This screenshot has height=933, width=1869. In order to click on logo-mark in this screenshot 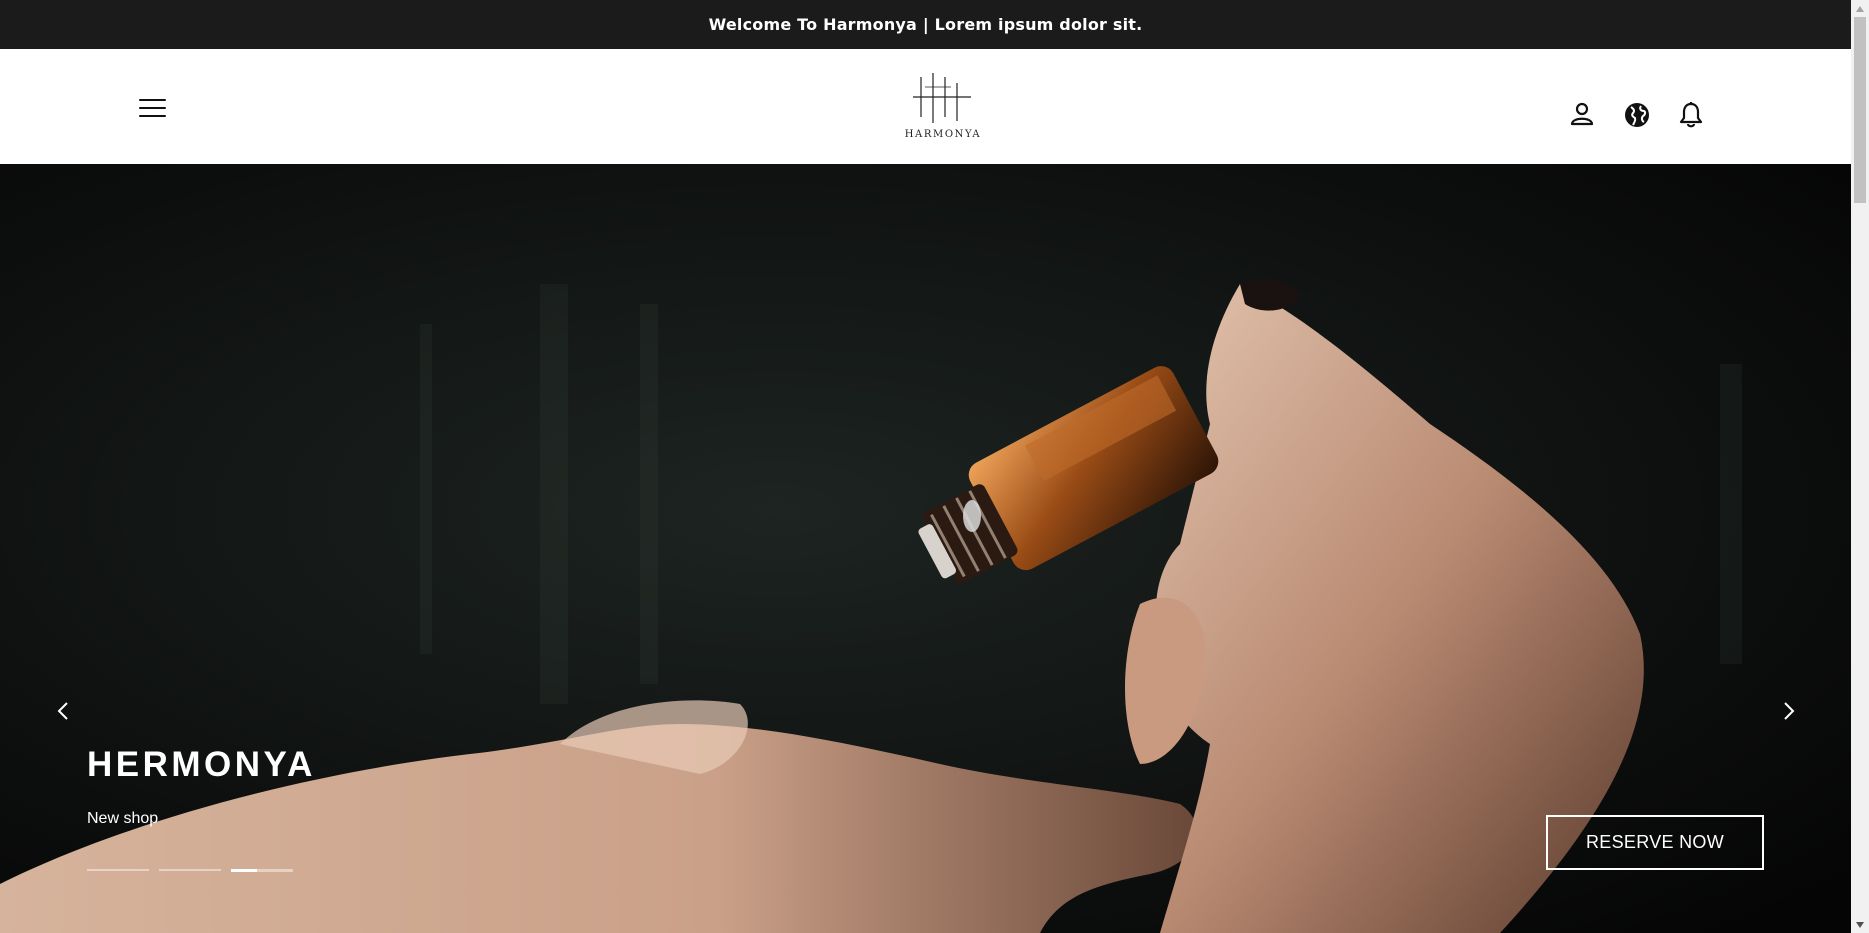, I will do `click(942, 98)`.